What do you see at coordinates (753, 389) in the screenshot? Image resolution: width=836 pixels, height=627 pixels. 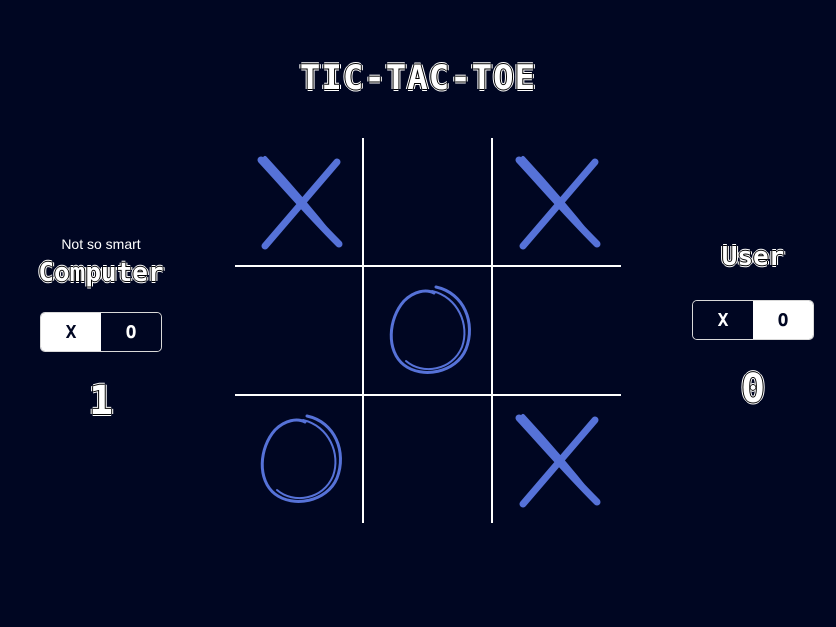 I see `user-score: 0` at bounding box center [753, 389].